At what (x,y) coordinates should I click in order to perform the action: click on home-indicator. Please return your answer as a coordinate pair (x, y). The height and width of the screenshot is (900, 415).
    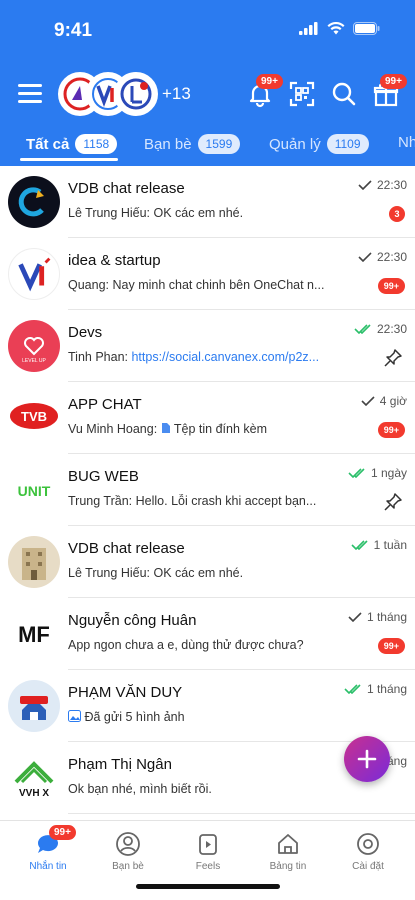
    Looking at the image, I should click on (208, 886).